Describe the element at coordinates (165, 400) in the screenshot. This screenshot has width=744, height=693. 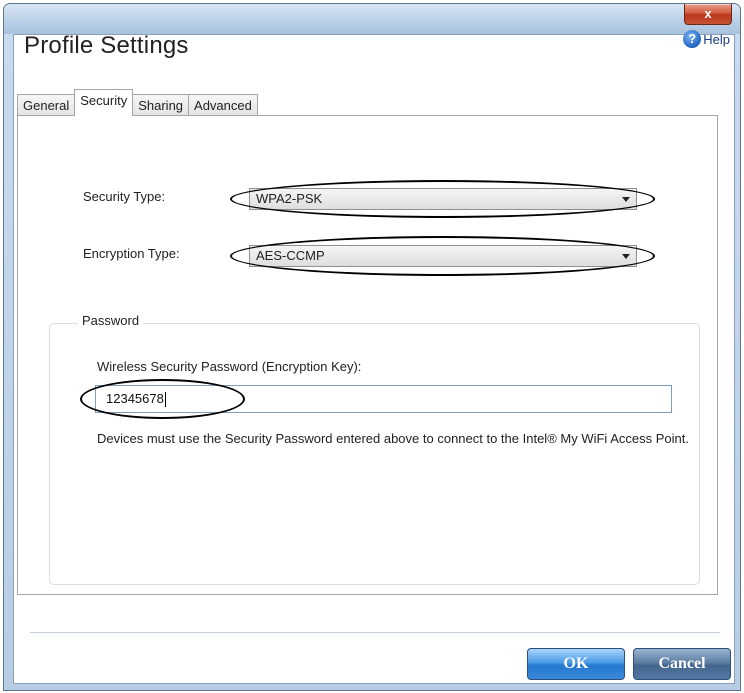
I see `text-caret` at that location.